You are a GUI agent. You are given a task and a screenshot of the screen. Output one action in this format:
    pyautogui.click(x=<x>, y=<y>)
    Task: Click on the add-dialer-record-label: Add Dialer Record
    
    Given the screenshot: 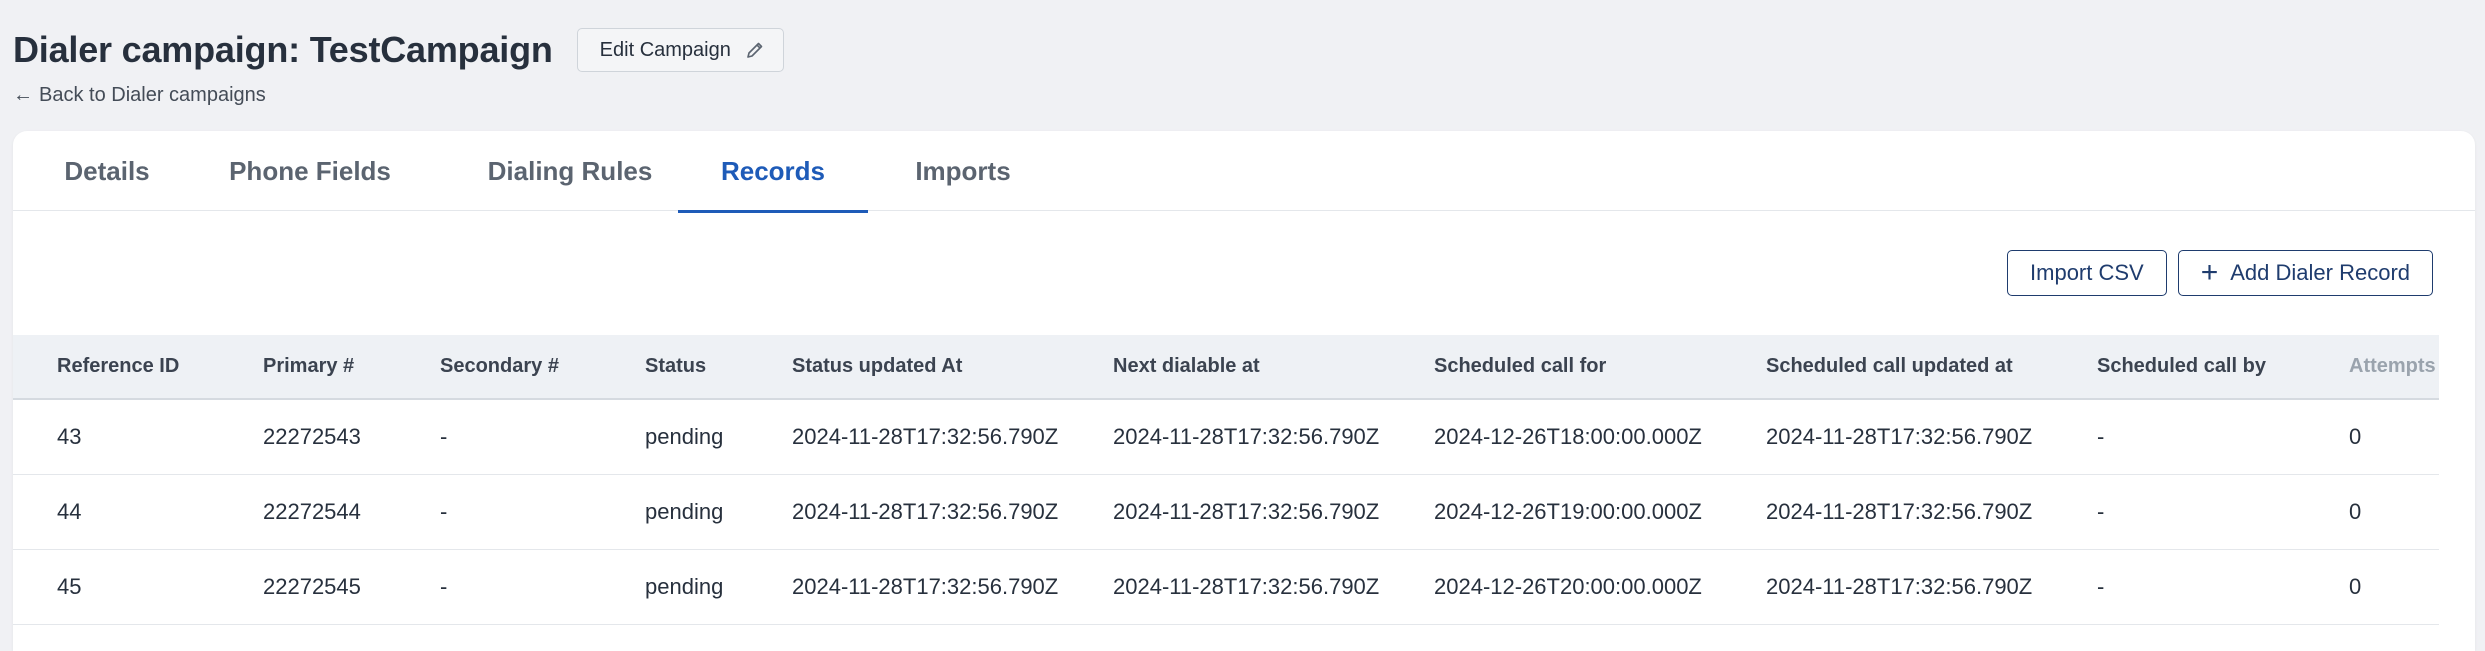 What is the action you would take?
    pyautogui.click(x=2320, y=272)
    